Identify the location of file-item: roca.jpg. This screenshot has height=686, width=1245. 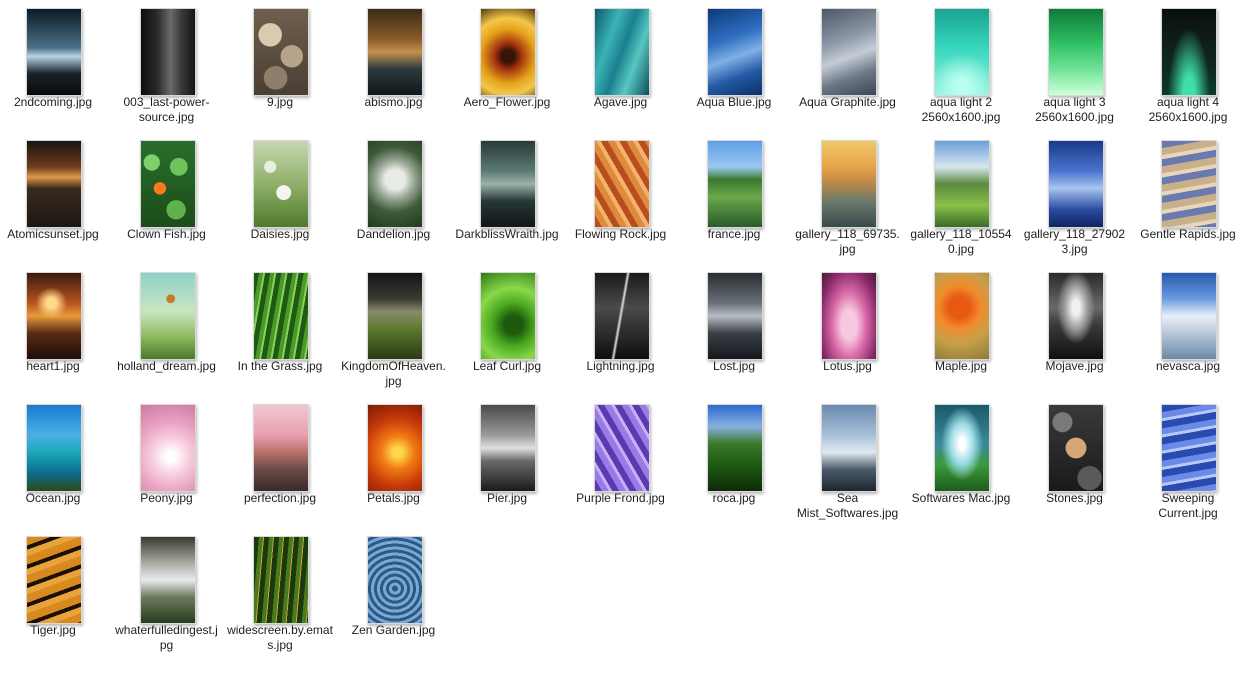
(734, 460).